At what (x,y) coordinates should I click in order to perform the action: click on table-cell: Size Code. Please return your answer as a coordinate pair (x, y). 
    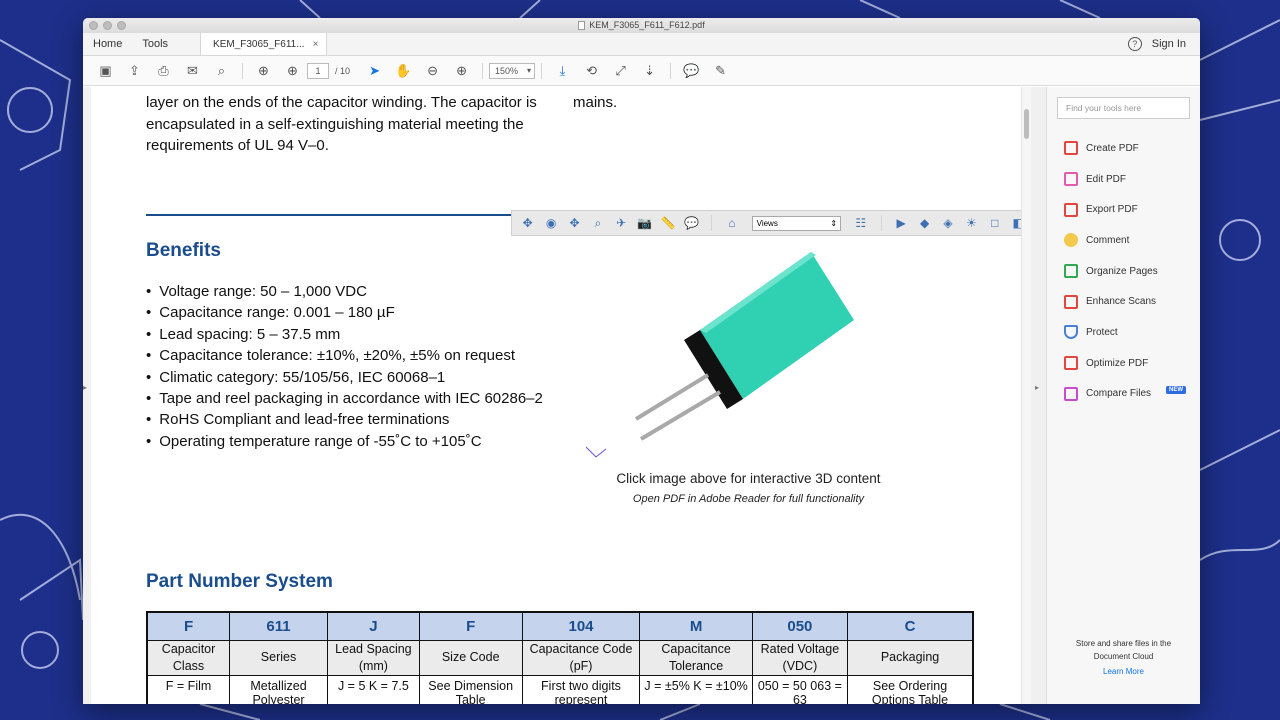
    Looking at the image, I should click on (470, 657).